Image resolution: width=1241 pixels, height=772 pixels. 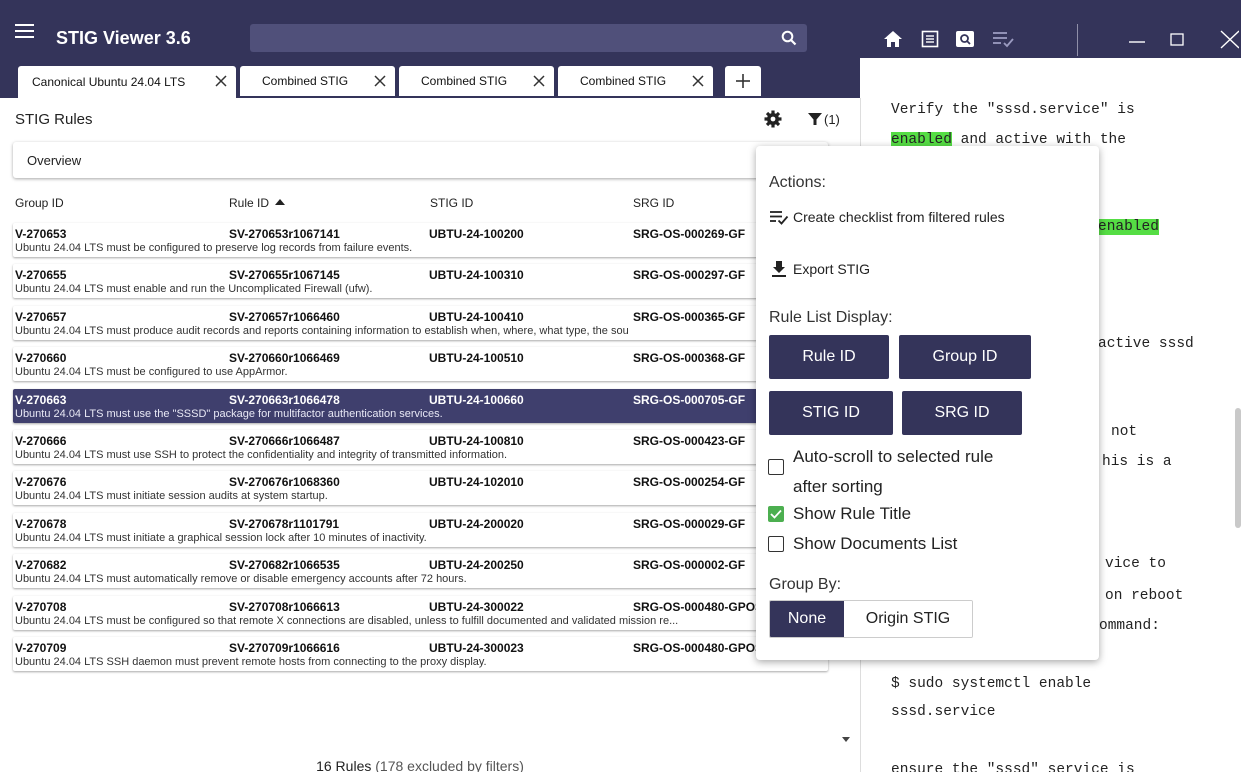 I want to click on overview-button: Overview, so click(x=420, y=160).